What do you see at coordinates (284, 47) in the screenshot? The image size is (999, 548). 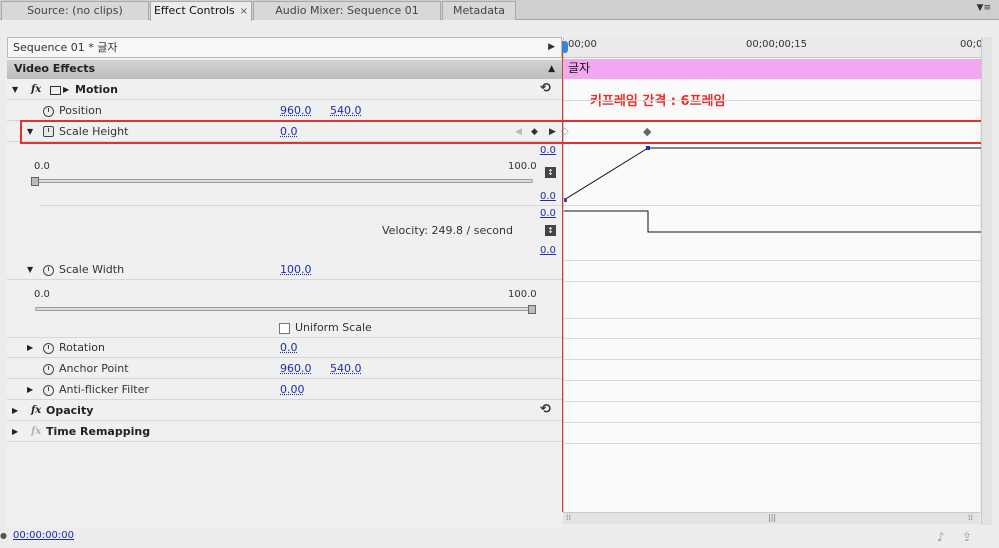 I see `sequence-header: Sequence 01 * 글자 ▶` at bounding box center [284, 47].